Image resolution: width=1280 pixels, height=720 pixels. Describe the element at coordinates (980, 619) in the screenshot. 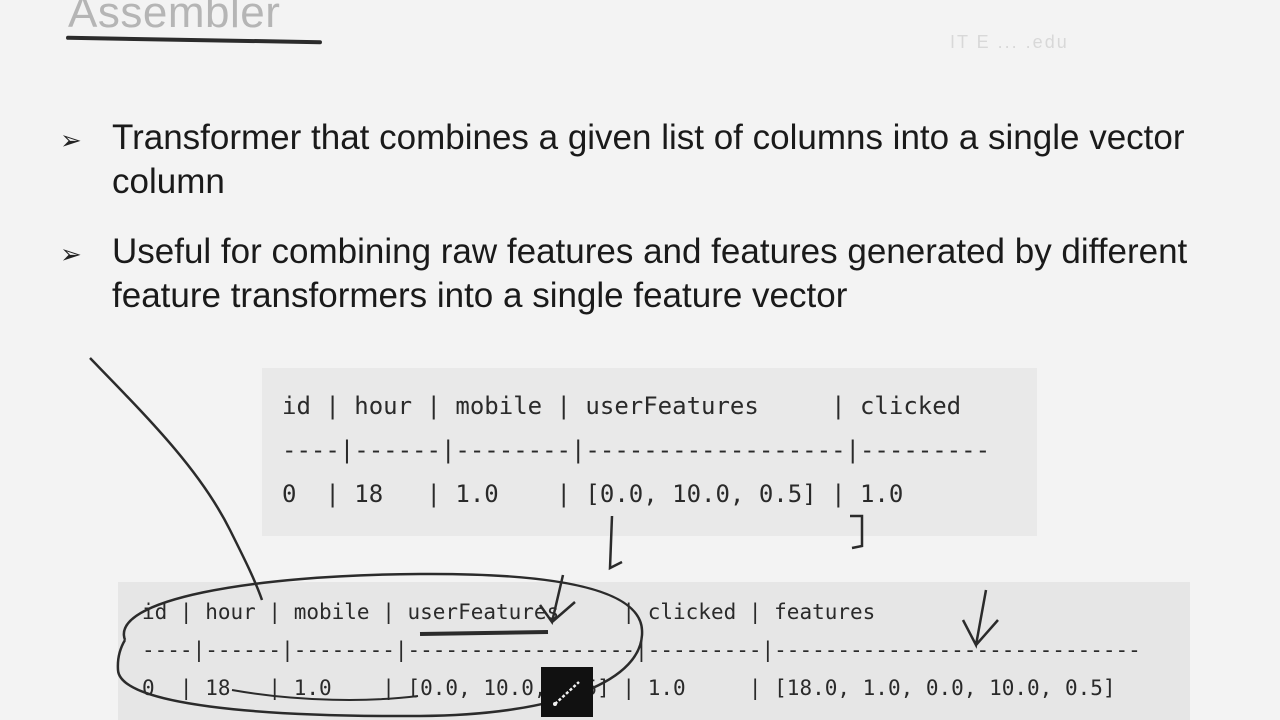

I see `checkmark-stroke` at that location.